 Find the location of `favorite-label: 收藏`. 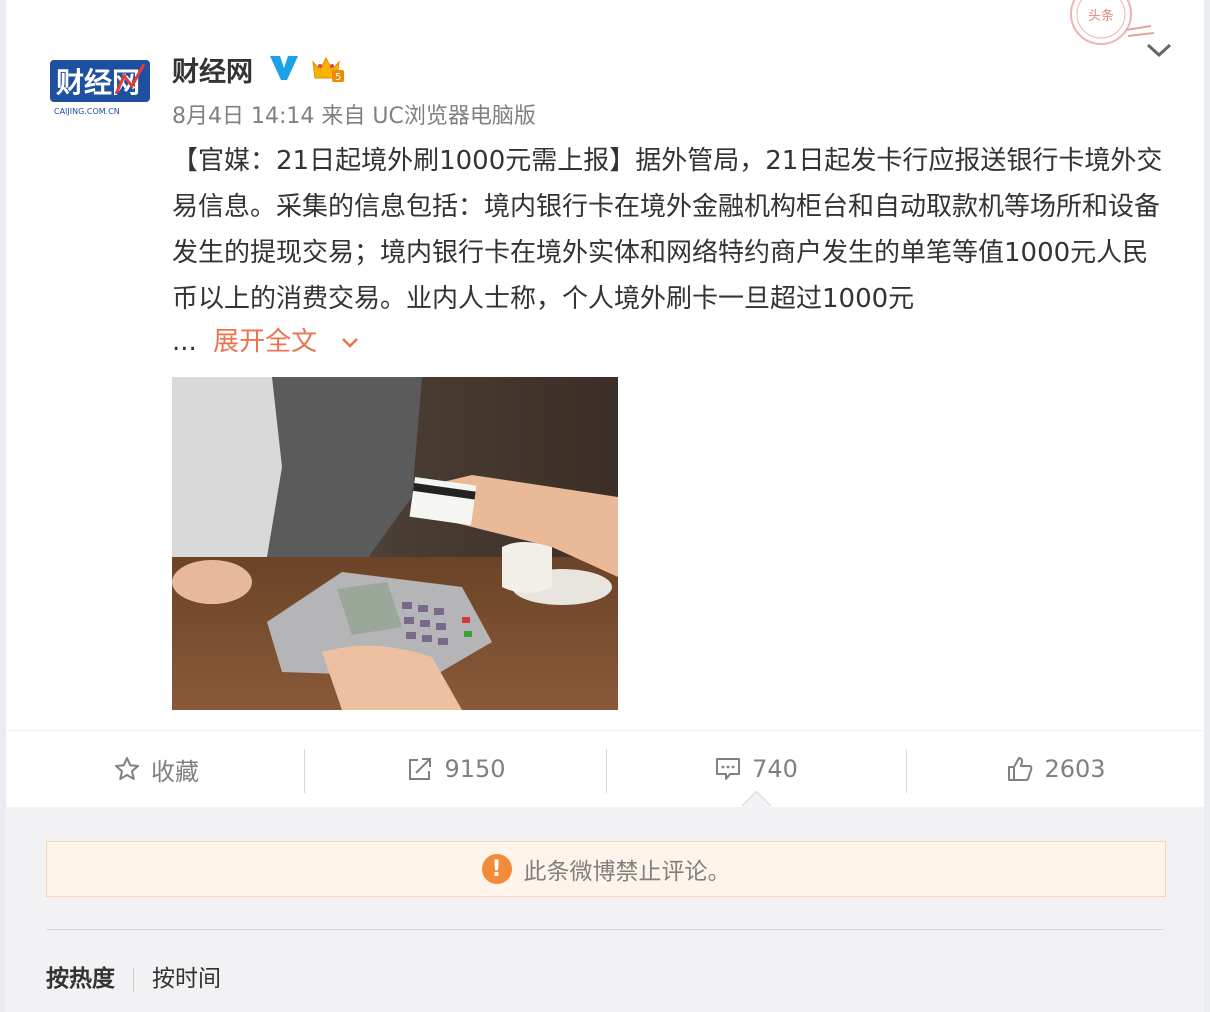

favorite-label: 收藏 is located at coordinates (175, 771).